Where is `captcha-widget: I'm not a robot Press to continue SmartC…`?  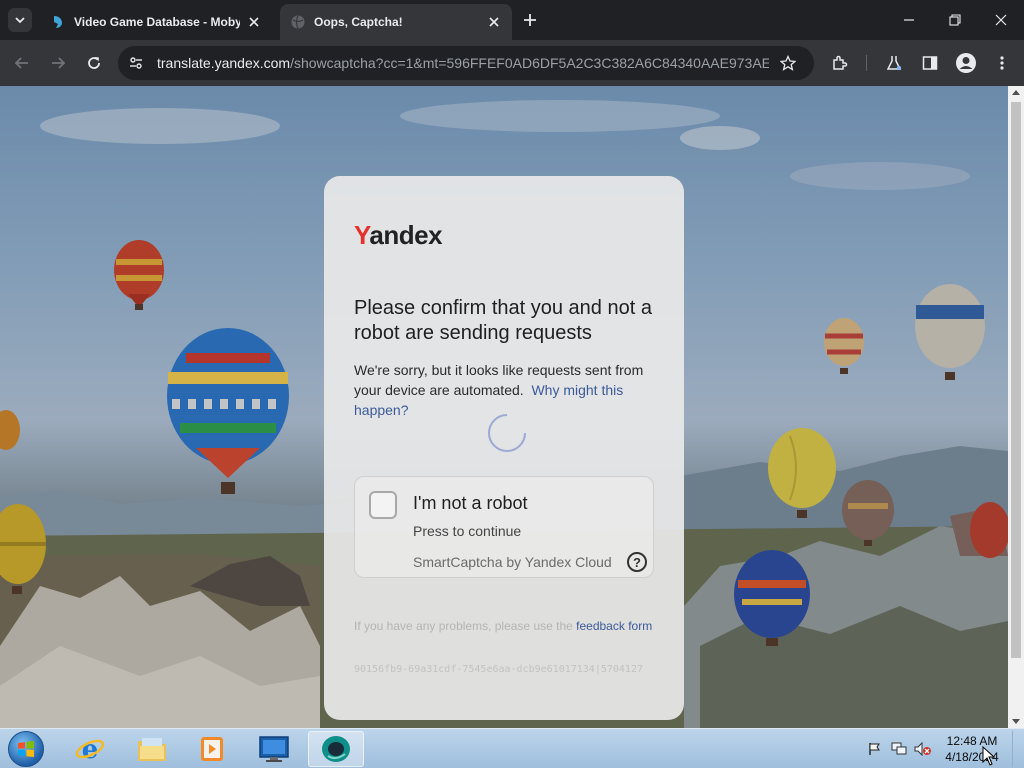 captcha-widget: I'm not a robot Press to continue SmartC… is located at coordinates (504, 527).